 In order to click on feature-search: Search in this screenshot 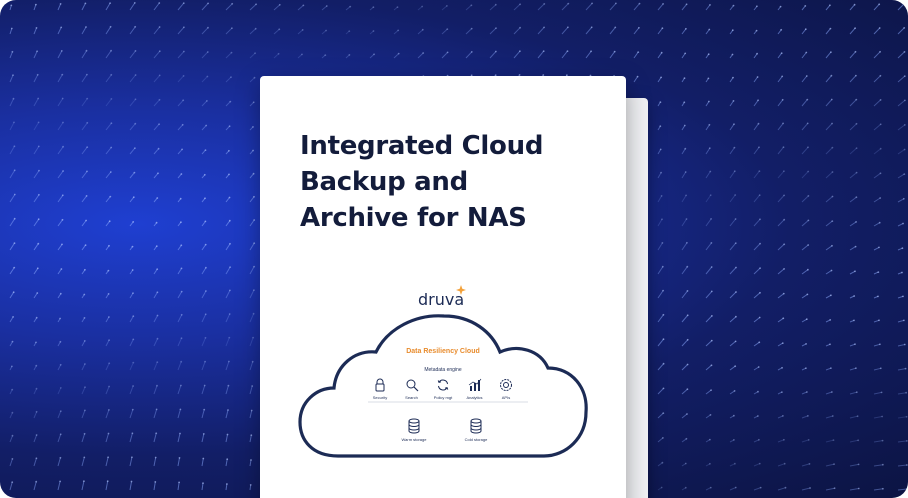, I will do `click(412, 389)`.